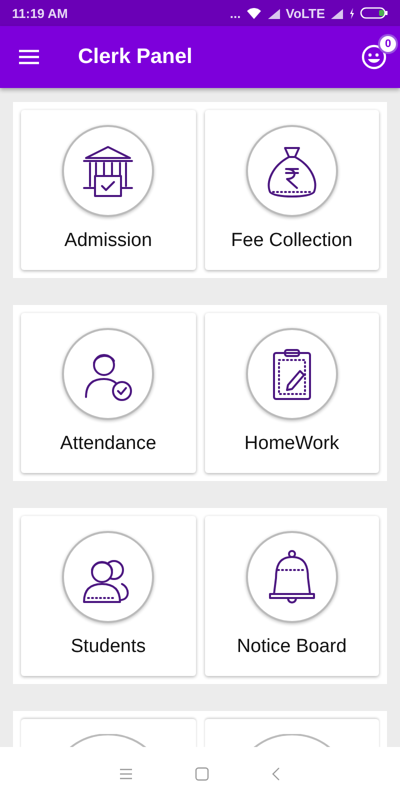  What do you see at coordinates (291, 647) in the screenshot?
I see `card-label: Notice Board` at bounding box center [291, 647].